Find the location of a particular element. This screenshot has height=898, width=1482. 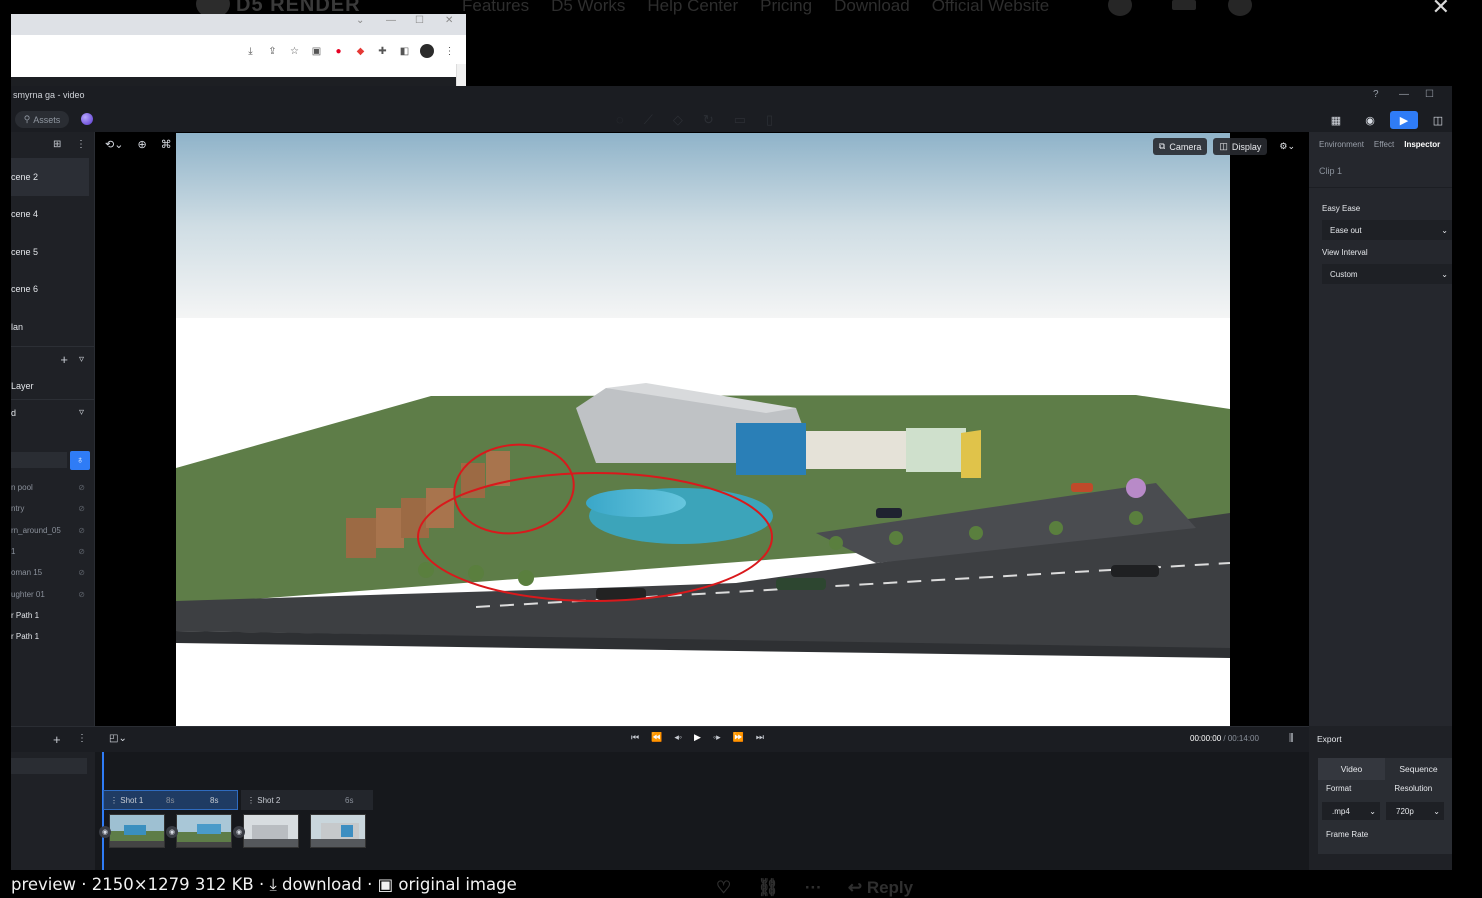

skip-end-icon: ⏭ is located at coordinates (760, 737).